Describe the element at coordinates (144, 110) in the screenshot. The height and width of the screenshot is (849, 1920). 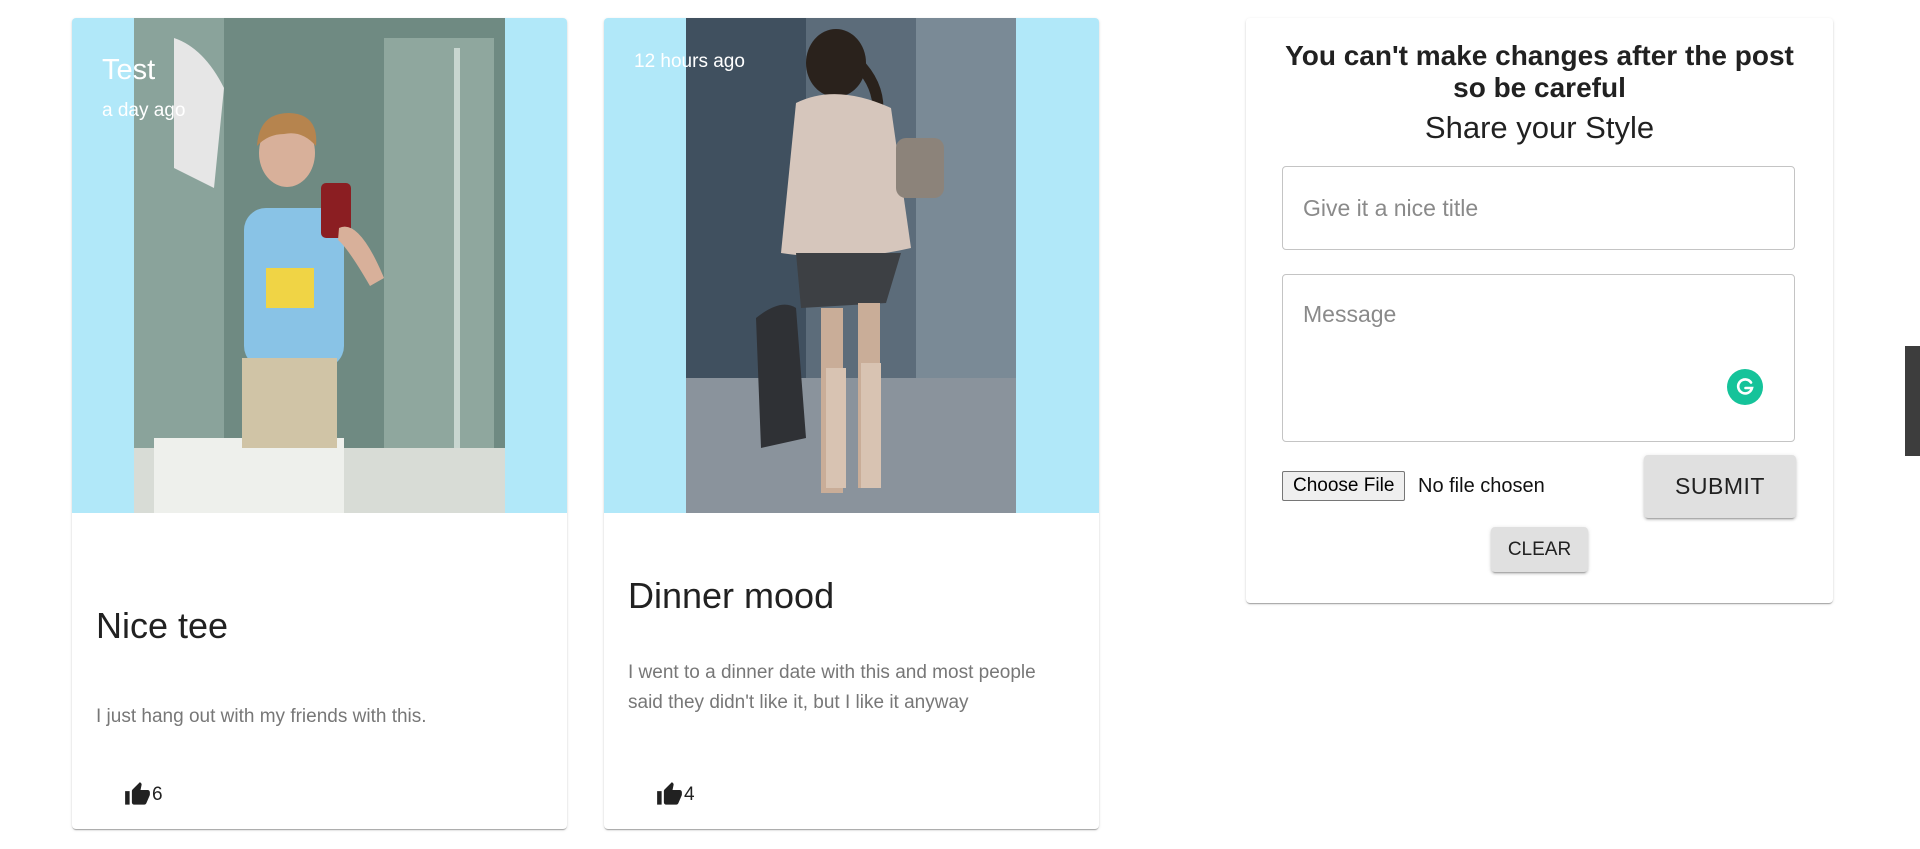
I see `post-timestamp: a day ago` at that location.